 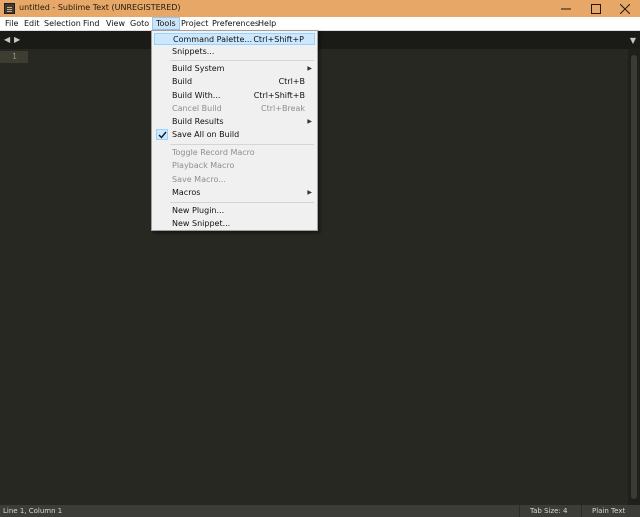 What do you see at coordinates (234, 122) in the screenshot?
I see `menu-item-build-results: Build Results ▶` at bounding box center [234, 122].